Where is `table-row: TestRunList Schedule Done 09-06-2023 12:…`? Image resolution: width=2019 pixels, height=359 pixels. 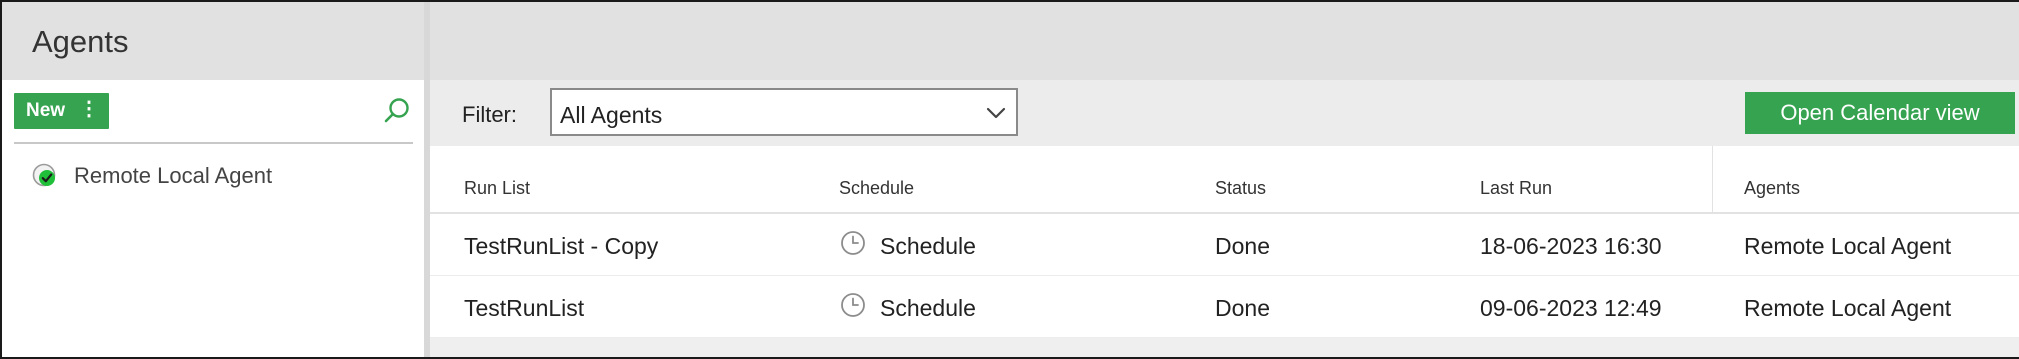 table-row: TestRunList Schedule Done 09-06-2023 12:… is located at coordinates (1224, 307).